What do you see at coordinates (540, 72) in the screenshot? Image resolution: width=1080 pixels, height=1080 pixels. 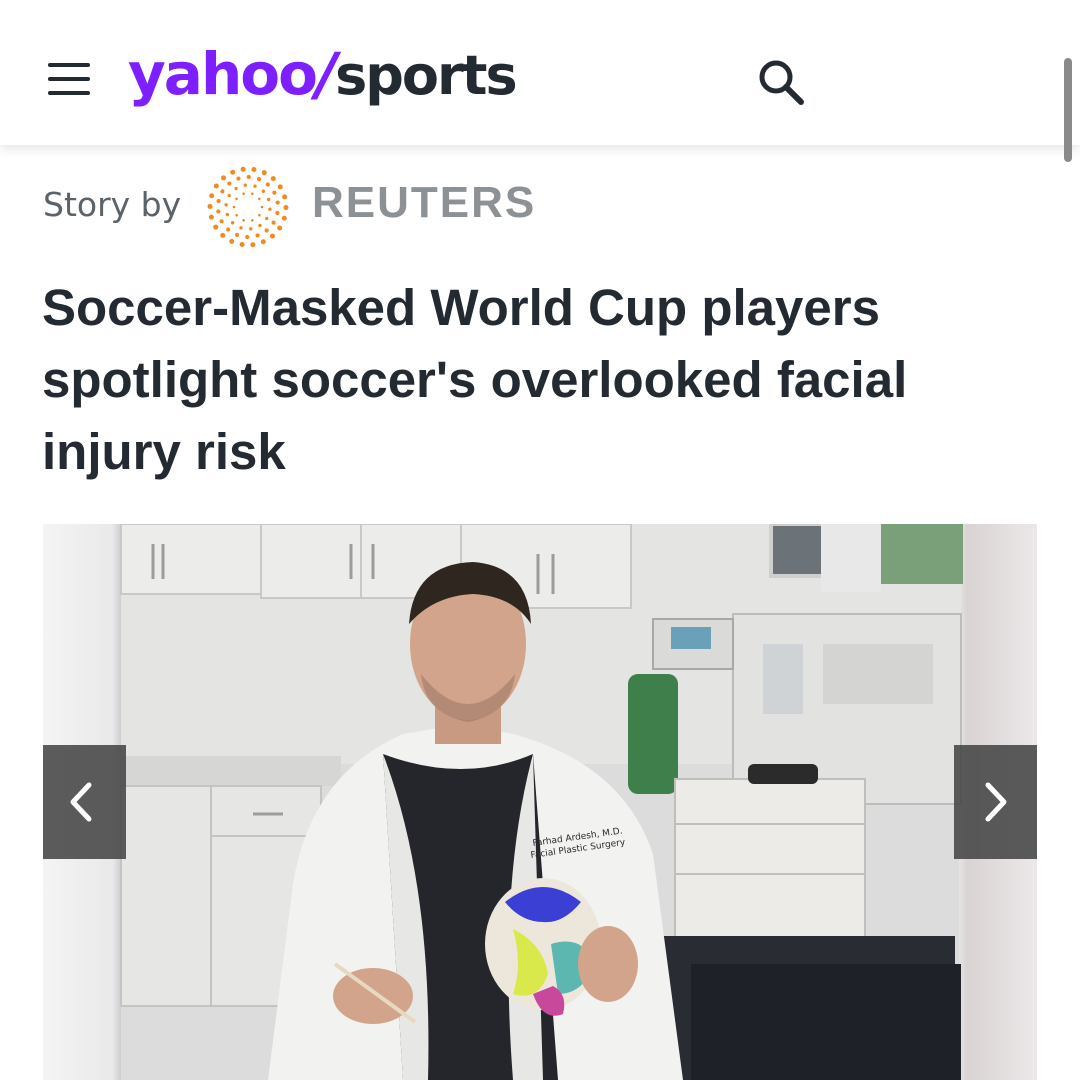 I see `top-header: yahoo/sports` at bounding box center [540, 72].